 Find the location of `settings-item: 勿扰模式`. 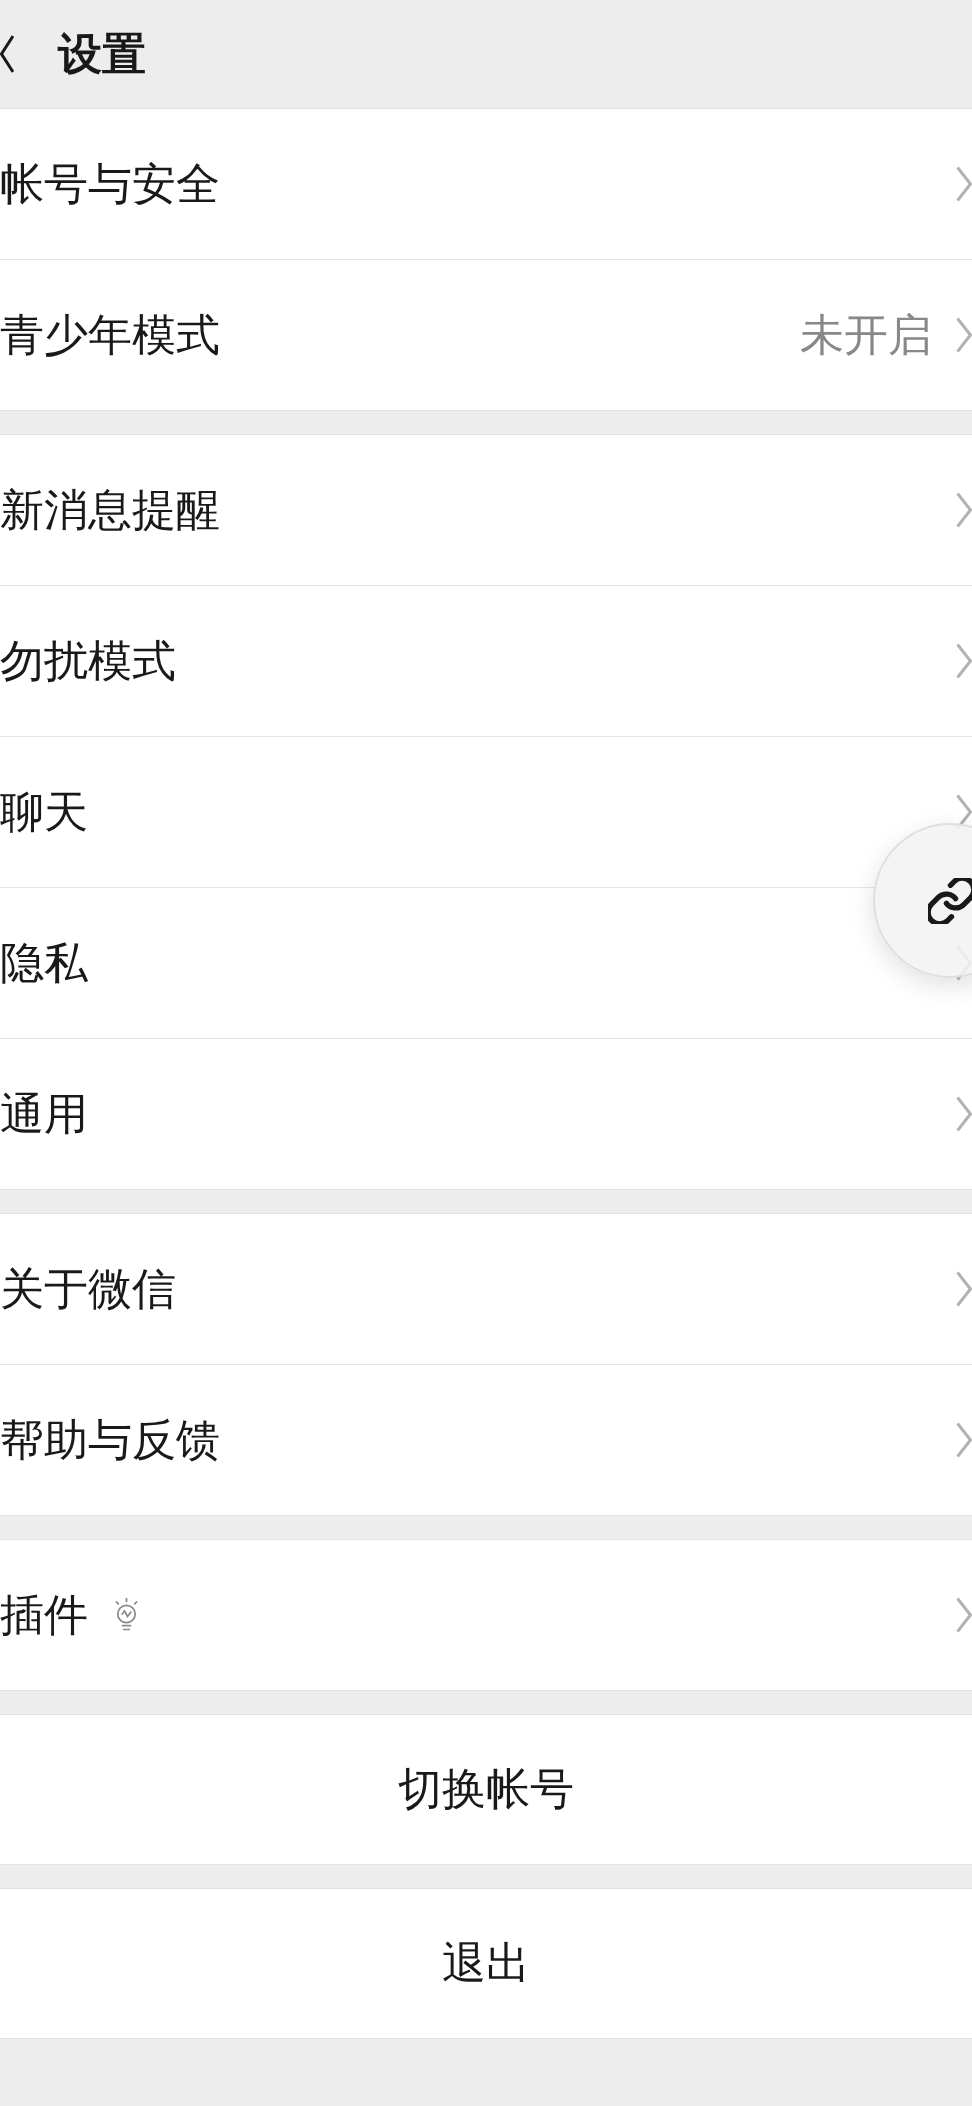

settings-item: 勿扰模式 is located at coordinates (486, 660).